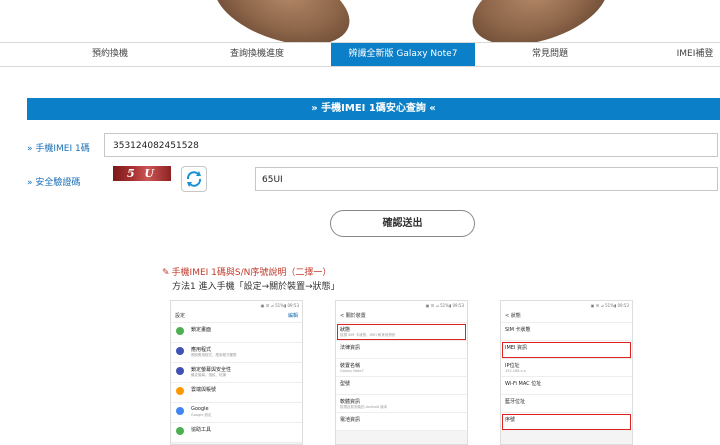 This screenshot has height=445, width=720. I want to click on apps-icon, so click(180, 351).